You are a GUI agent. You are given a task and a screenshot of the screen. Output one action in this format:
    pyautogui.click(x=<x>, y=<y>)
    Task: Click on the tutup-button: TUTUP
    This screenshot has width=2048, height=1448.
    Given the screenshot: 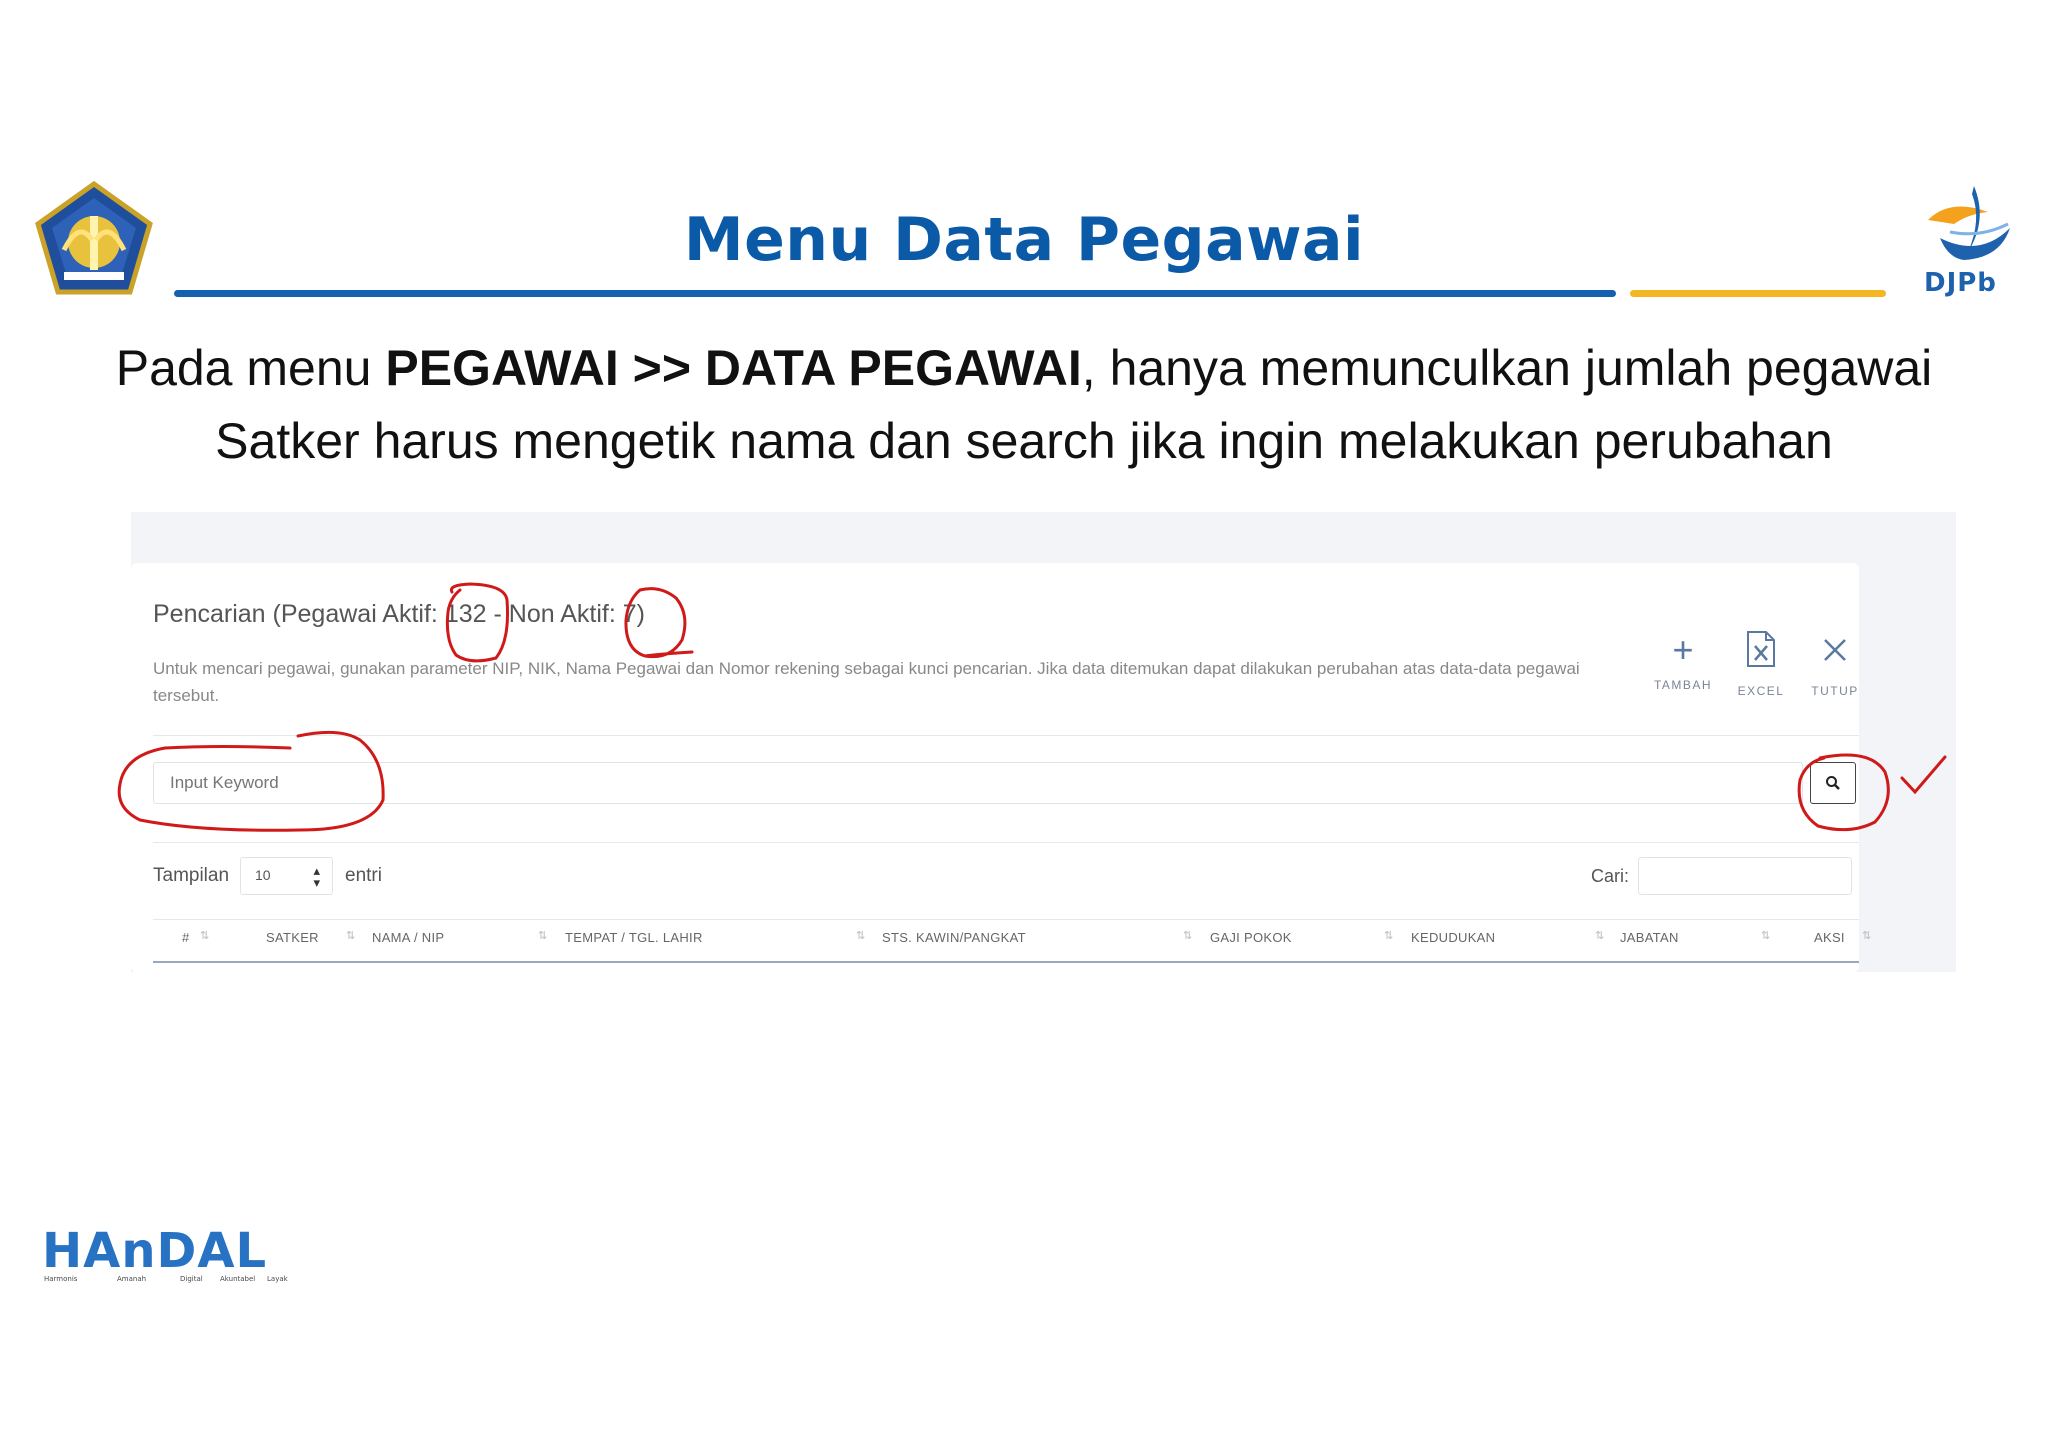 What is the action you would take?
    pyautogui.click(x=1835, y=664)
    